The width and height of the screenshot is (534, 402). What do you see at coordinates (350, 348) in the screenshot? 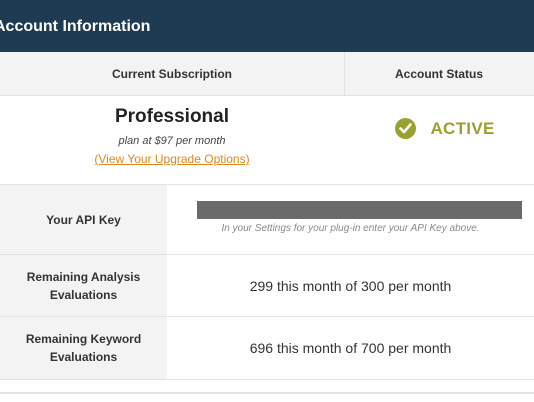
I see `keyword-evaluations-value: 696 this month of 700 per month` at bounding box center [350, 348].